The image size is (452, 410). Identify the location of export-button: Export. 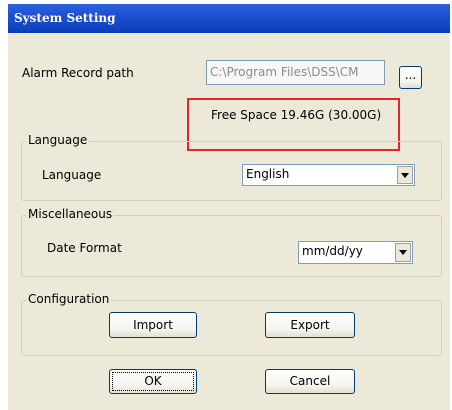
(310, 325).